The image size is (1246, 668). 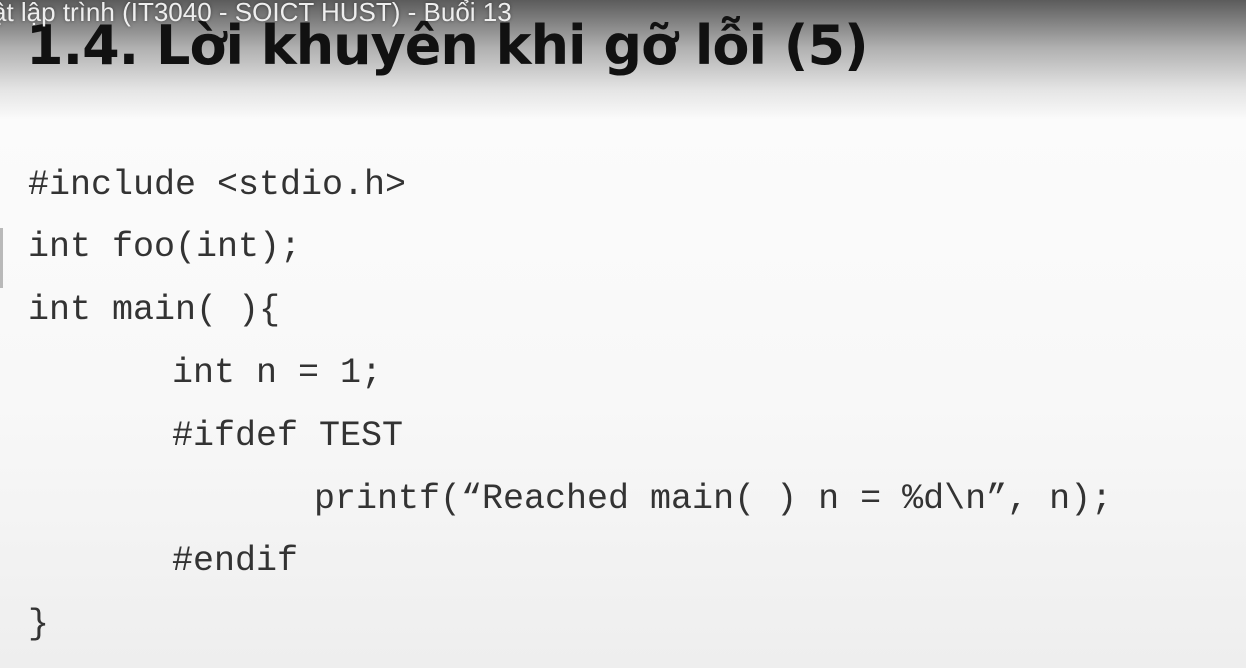 What do you see at coordinates (713, 499) in the screenshot?
I see `code-line-printf: printf(“Reached main( ) n = %d\n”, n);` at bounding box center [713, 499].